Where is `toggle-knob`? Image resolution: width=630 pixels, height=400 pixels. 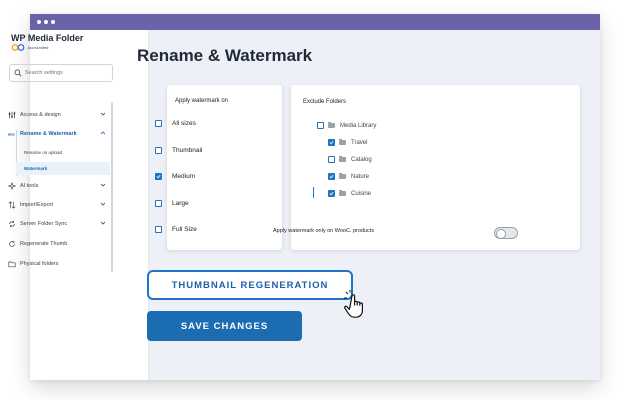 toggle-knob is located at coordinates (501, 234).